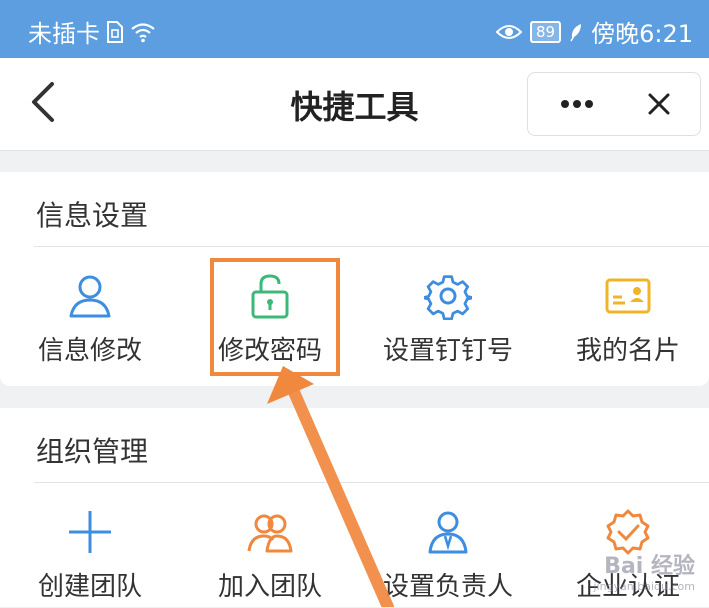 This screenshot has height=608, width=709. Describe the element at coordinates (330, 486) in the screenshot. I see `annotation-arrow` at that location.